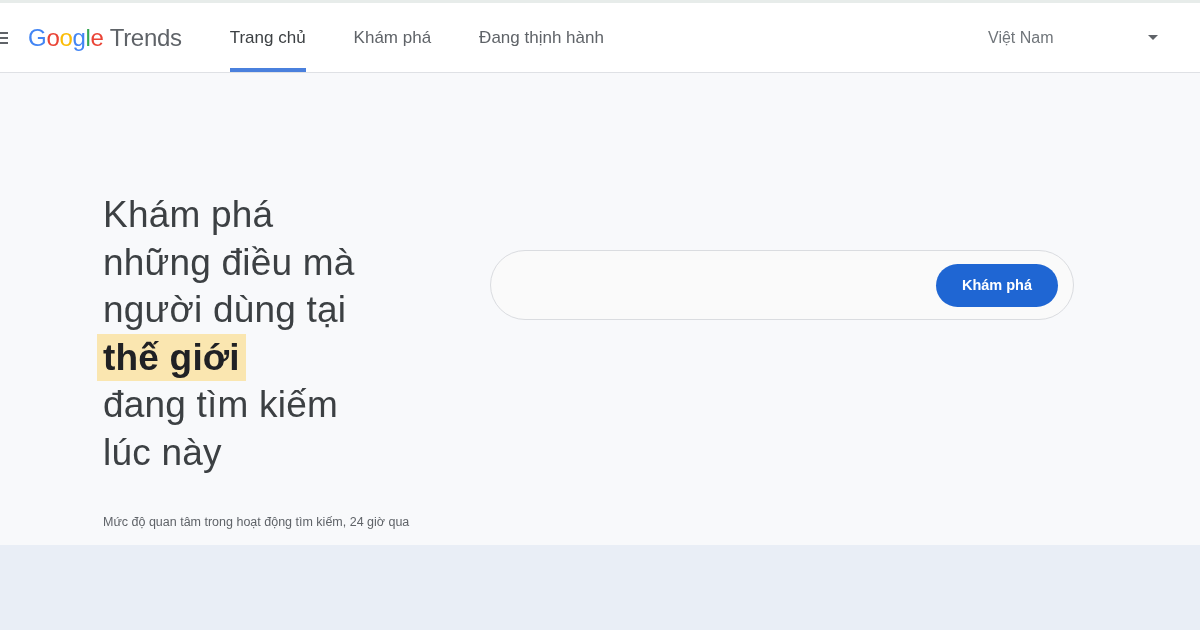 The width and height of the screenshot is (1200, 630). Describe the element at coordinates (541, 37) in the screenshot. I see `nav-tab: Đang thịnh hành` at that location.